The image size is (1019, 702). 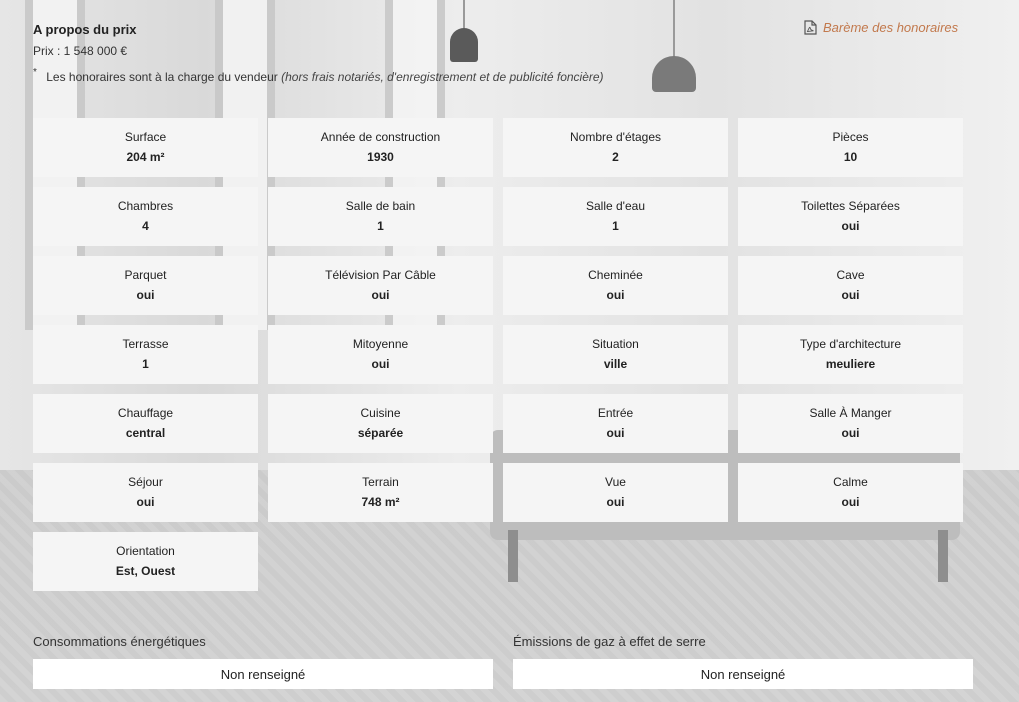 What do you see at coordinates (35, 72) in the screenshot?
I see `fees-note-star: *` at bounding box center [35, 72].